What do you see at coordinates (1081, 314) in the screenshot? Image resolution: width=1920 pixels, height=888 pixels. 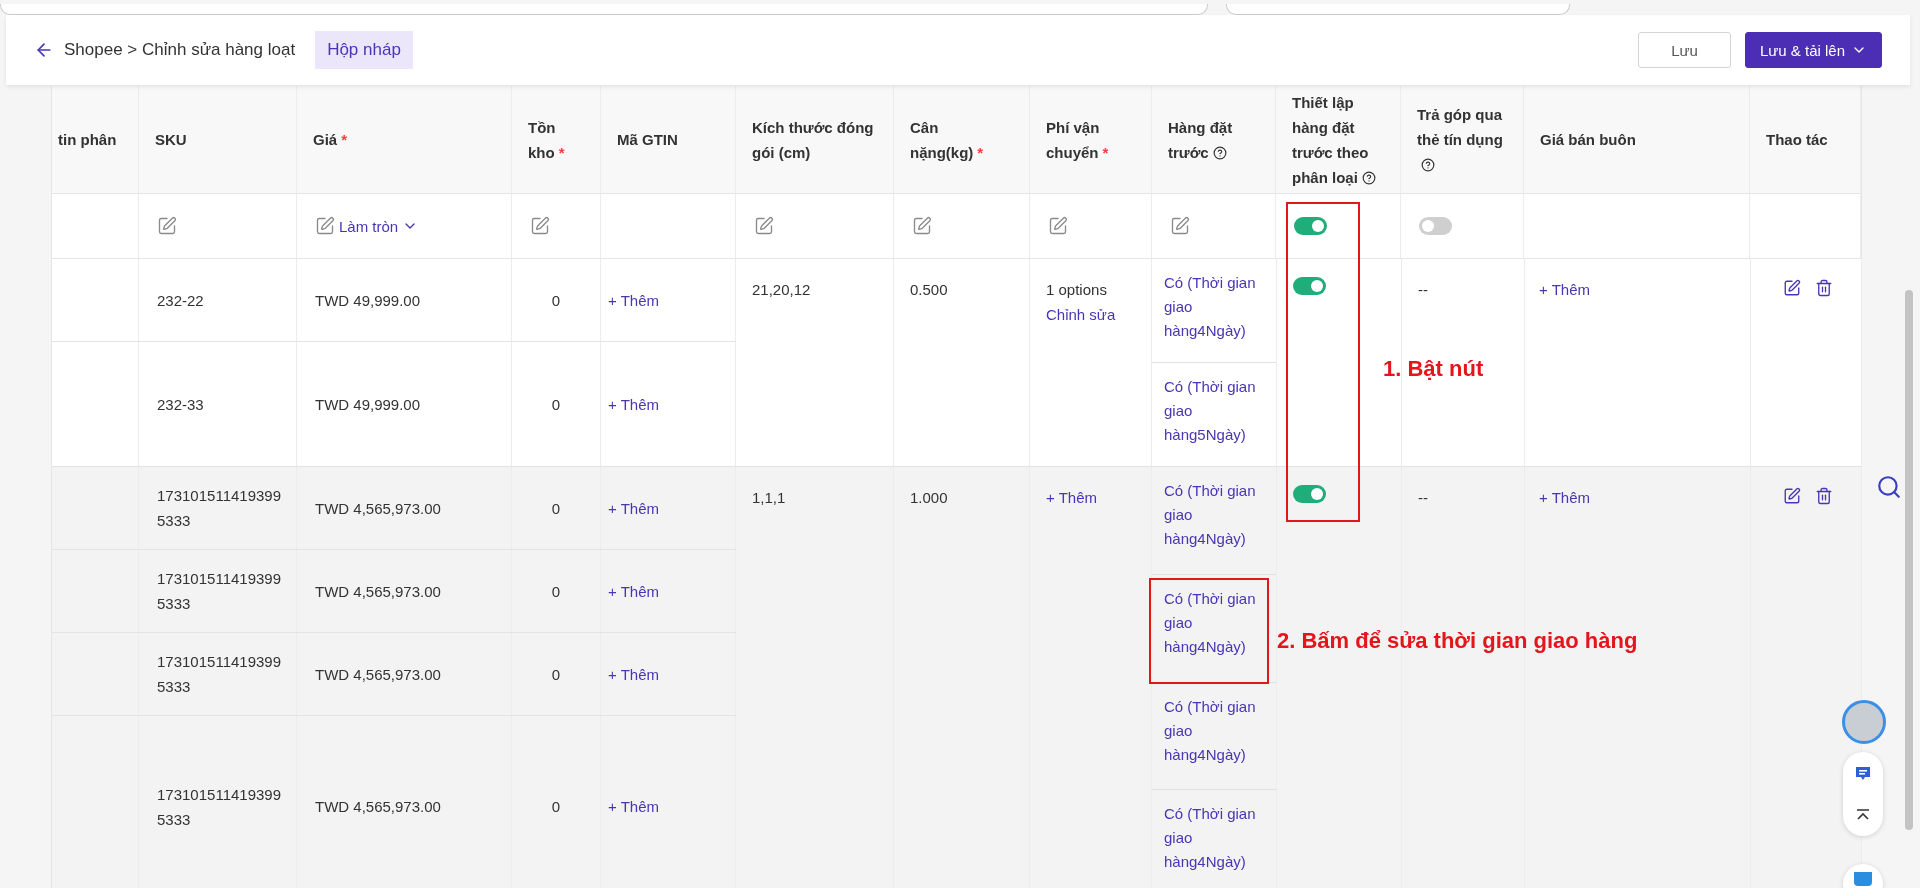 I see `shipping-link: Chỉnh sửa` at bounding box center [1081, 314].